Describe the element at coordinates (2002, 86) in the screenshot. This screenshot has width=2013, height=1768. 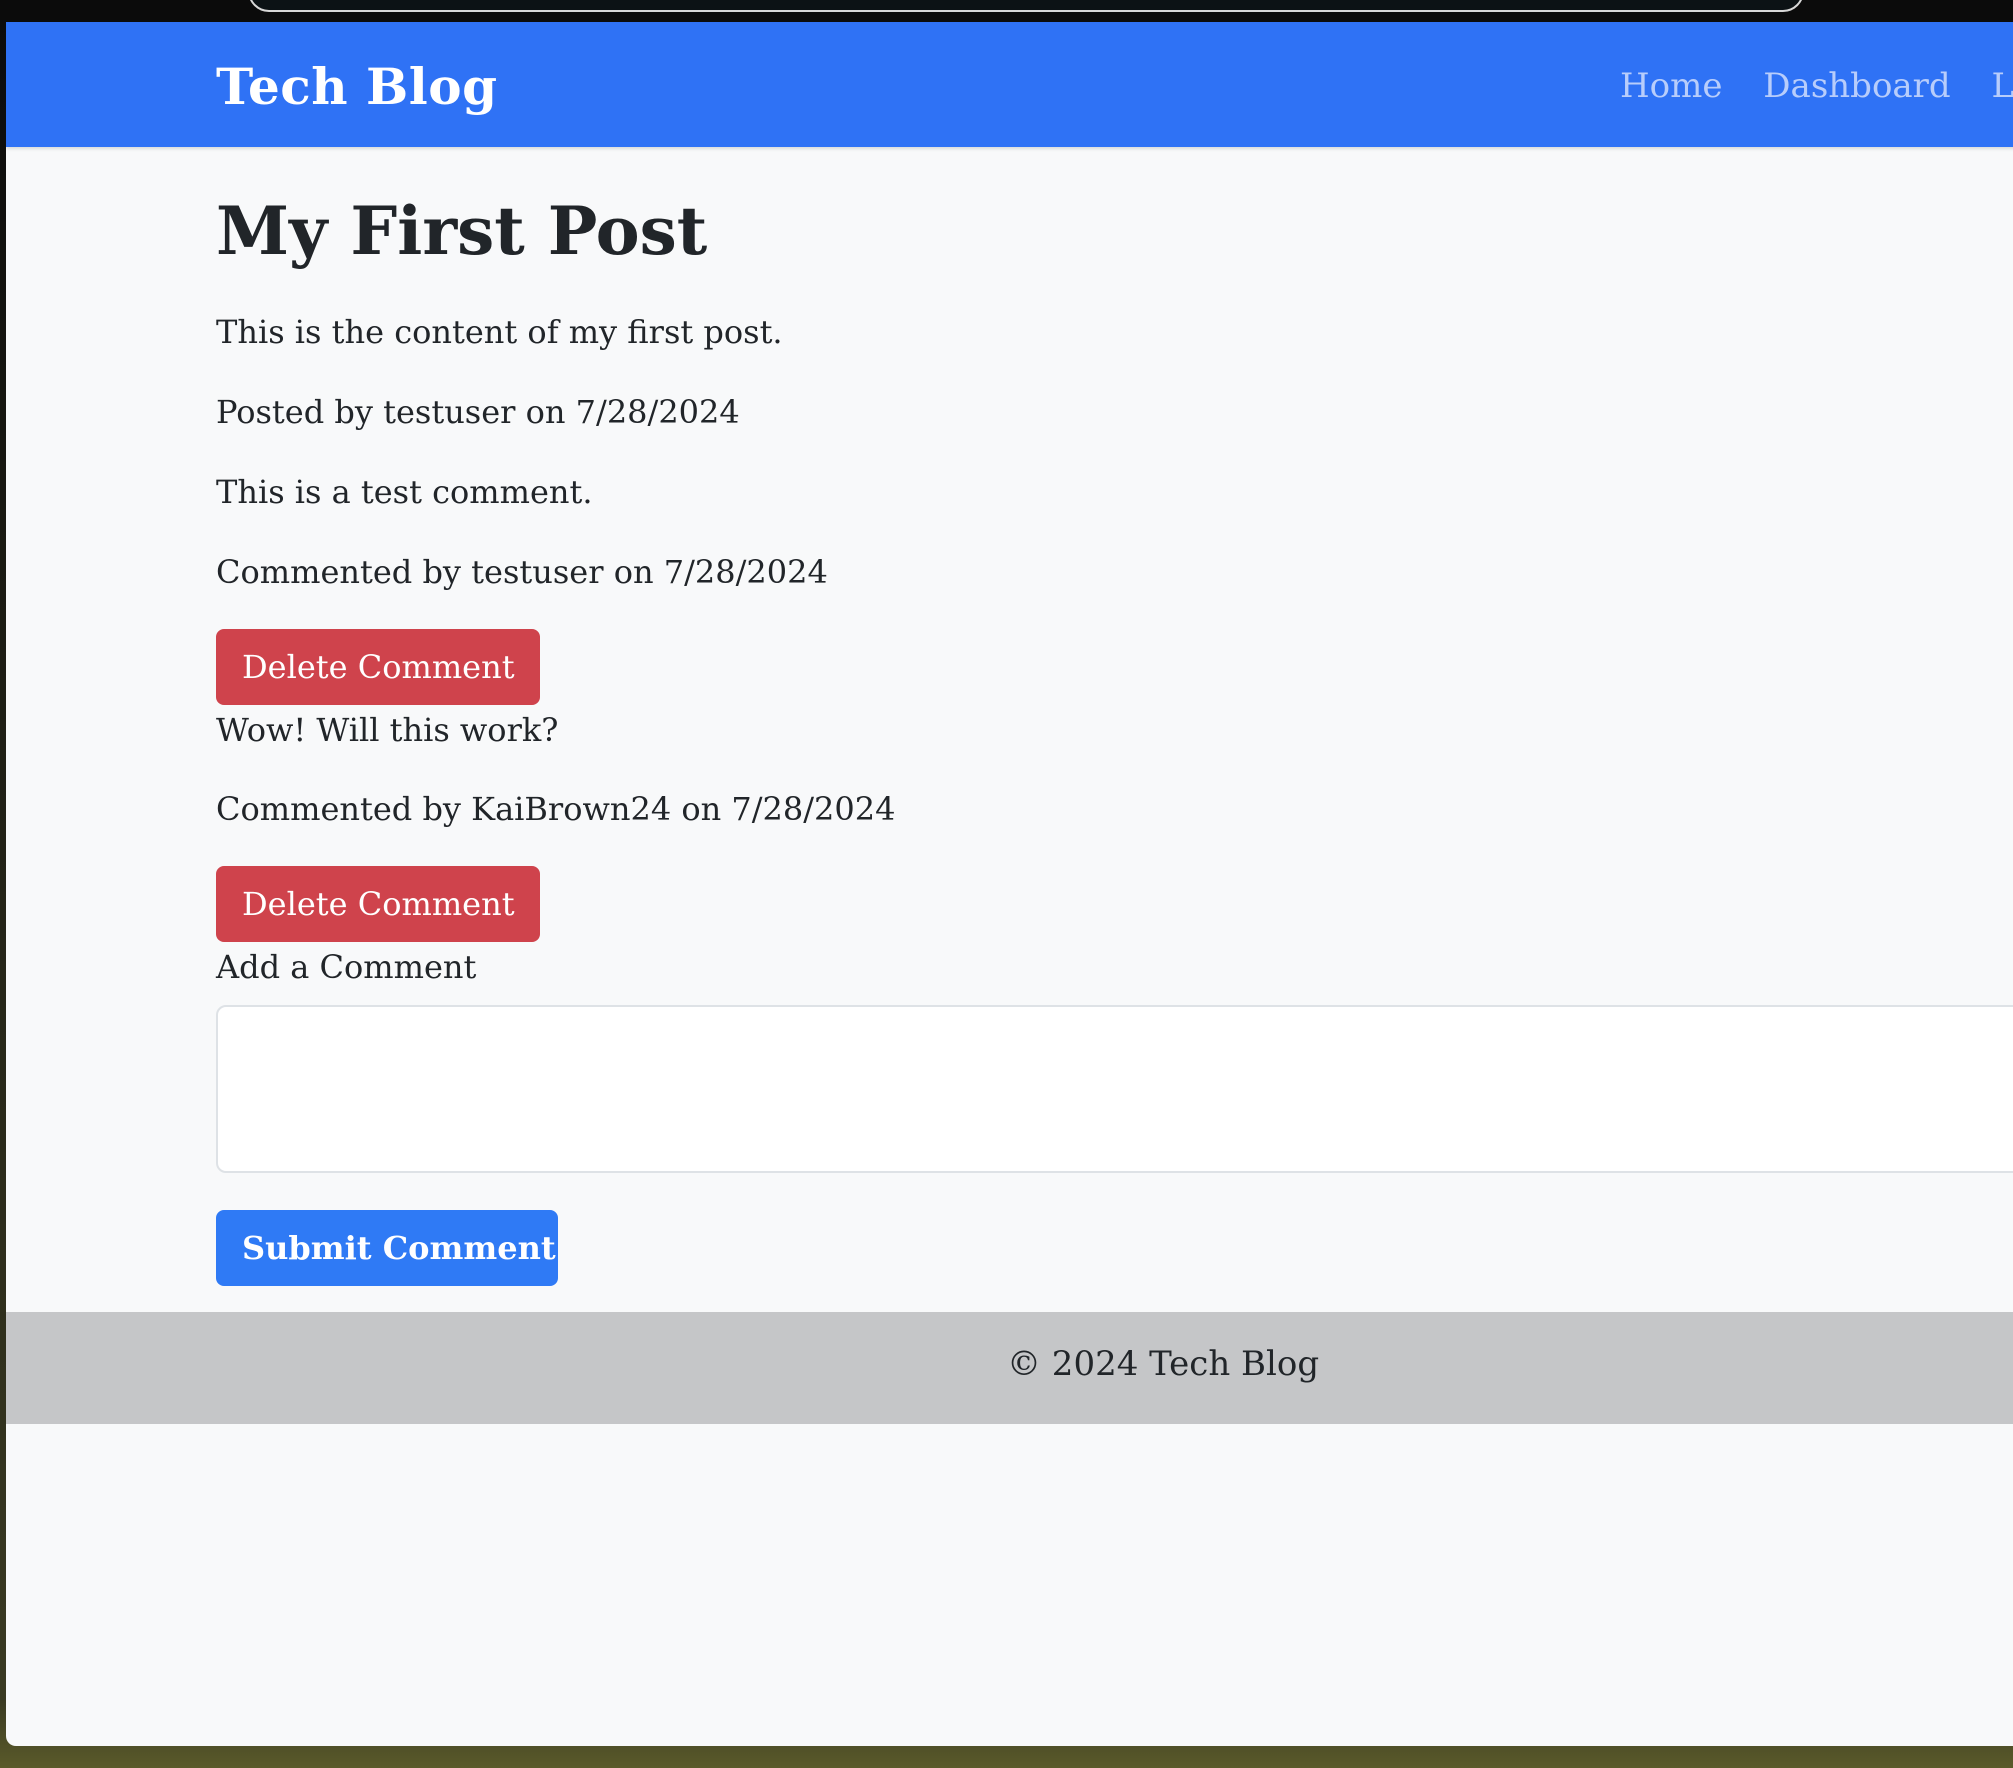
I see `nav-link-logout: Log` at that location.